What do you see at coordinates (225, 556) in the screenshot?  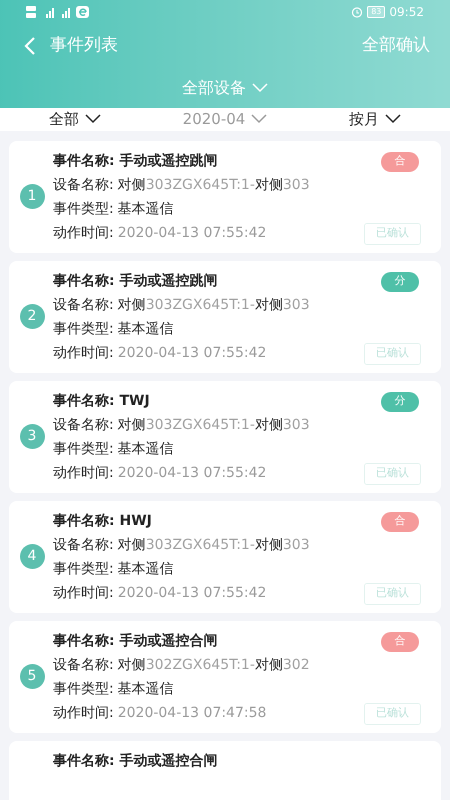 I see `event-card: 4 事件名称: HWJ 设备名称: 对侧303ZGX645T:1-对侧303 事件类型: 基本遥信 动作时间: 2020-04-13 07:55:42 合 已确认` at bounding box center [225, 556].